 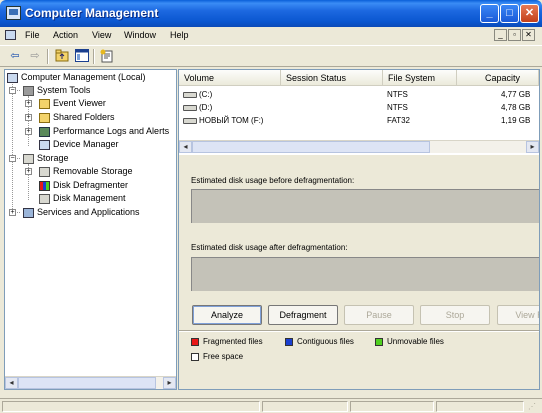 What do you see at coordinates (359, 331) in the screenshot?
I see `divider` at bounding box center [359, 331].